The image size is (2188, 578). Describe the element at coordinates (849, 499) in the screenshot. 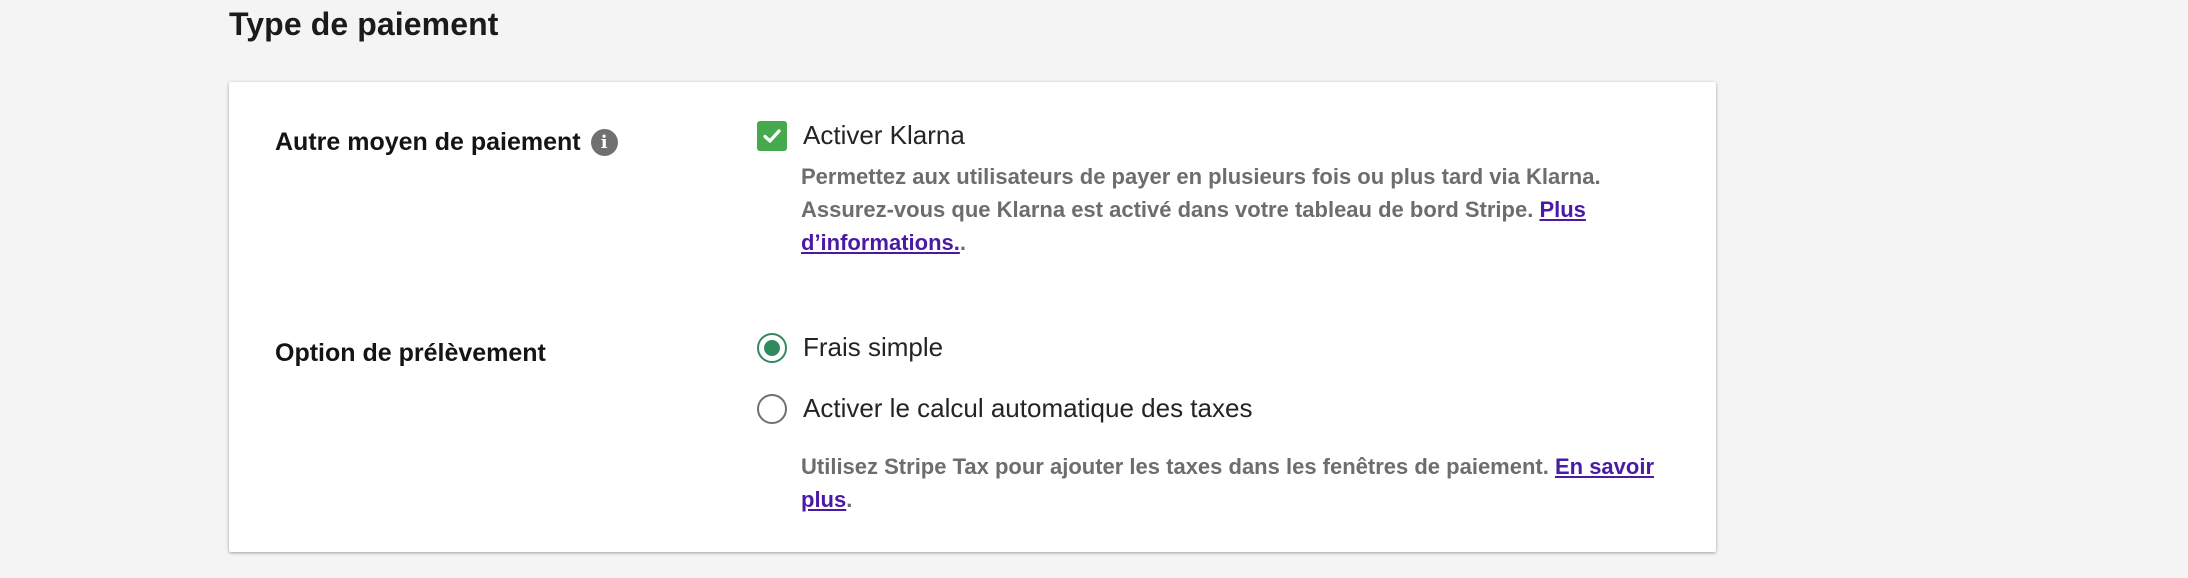

I see `tax-help-suffix: .` at that location.